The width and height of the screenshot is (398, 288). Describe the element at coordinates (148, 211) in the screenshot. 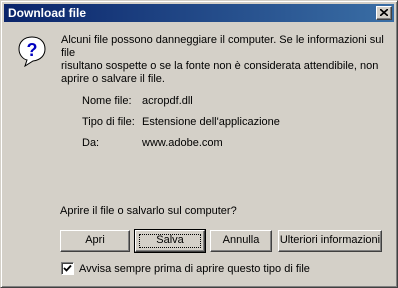

I see `action-question: Aprire il file o salvarlo sul computer?` at that location.